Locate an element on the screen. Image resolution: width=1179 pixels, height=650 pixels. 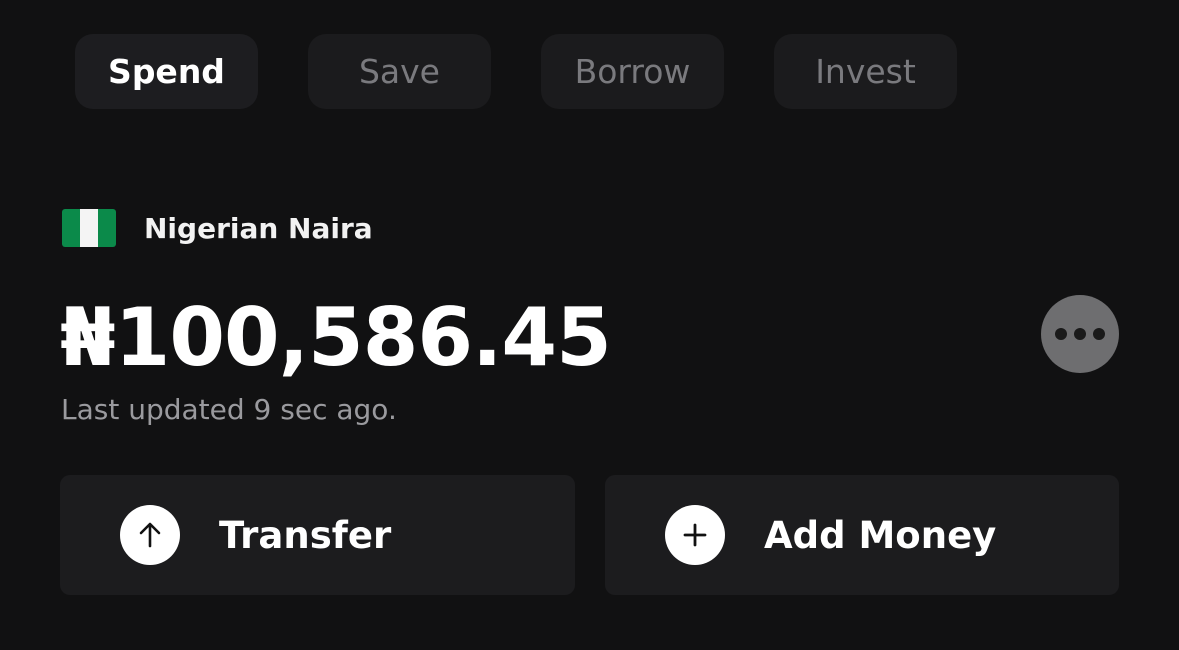
tab-invest: Invest is located at coordinates (865, 71).